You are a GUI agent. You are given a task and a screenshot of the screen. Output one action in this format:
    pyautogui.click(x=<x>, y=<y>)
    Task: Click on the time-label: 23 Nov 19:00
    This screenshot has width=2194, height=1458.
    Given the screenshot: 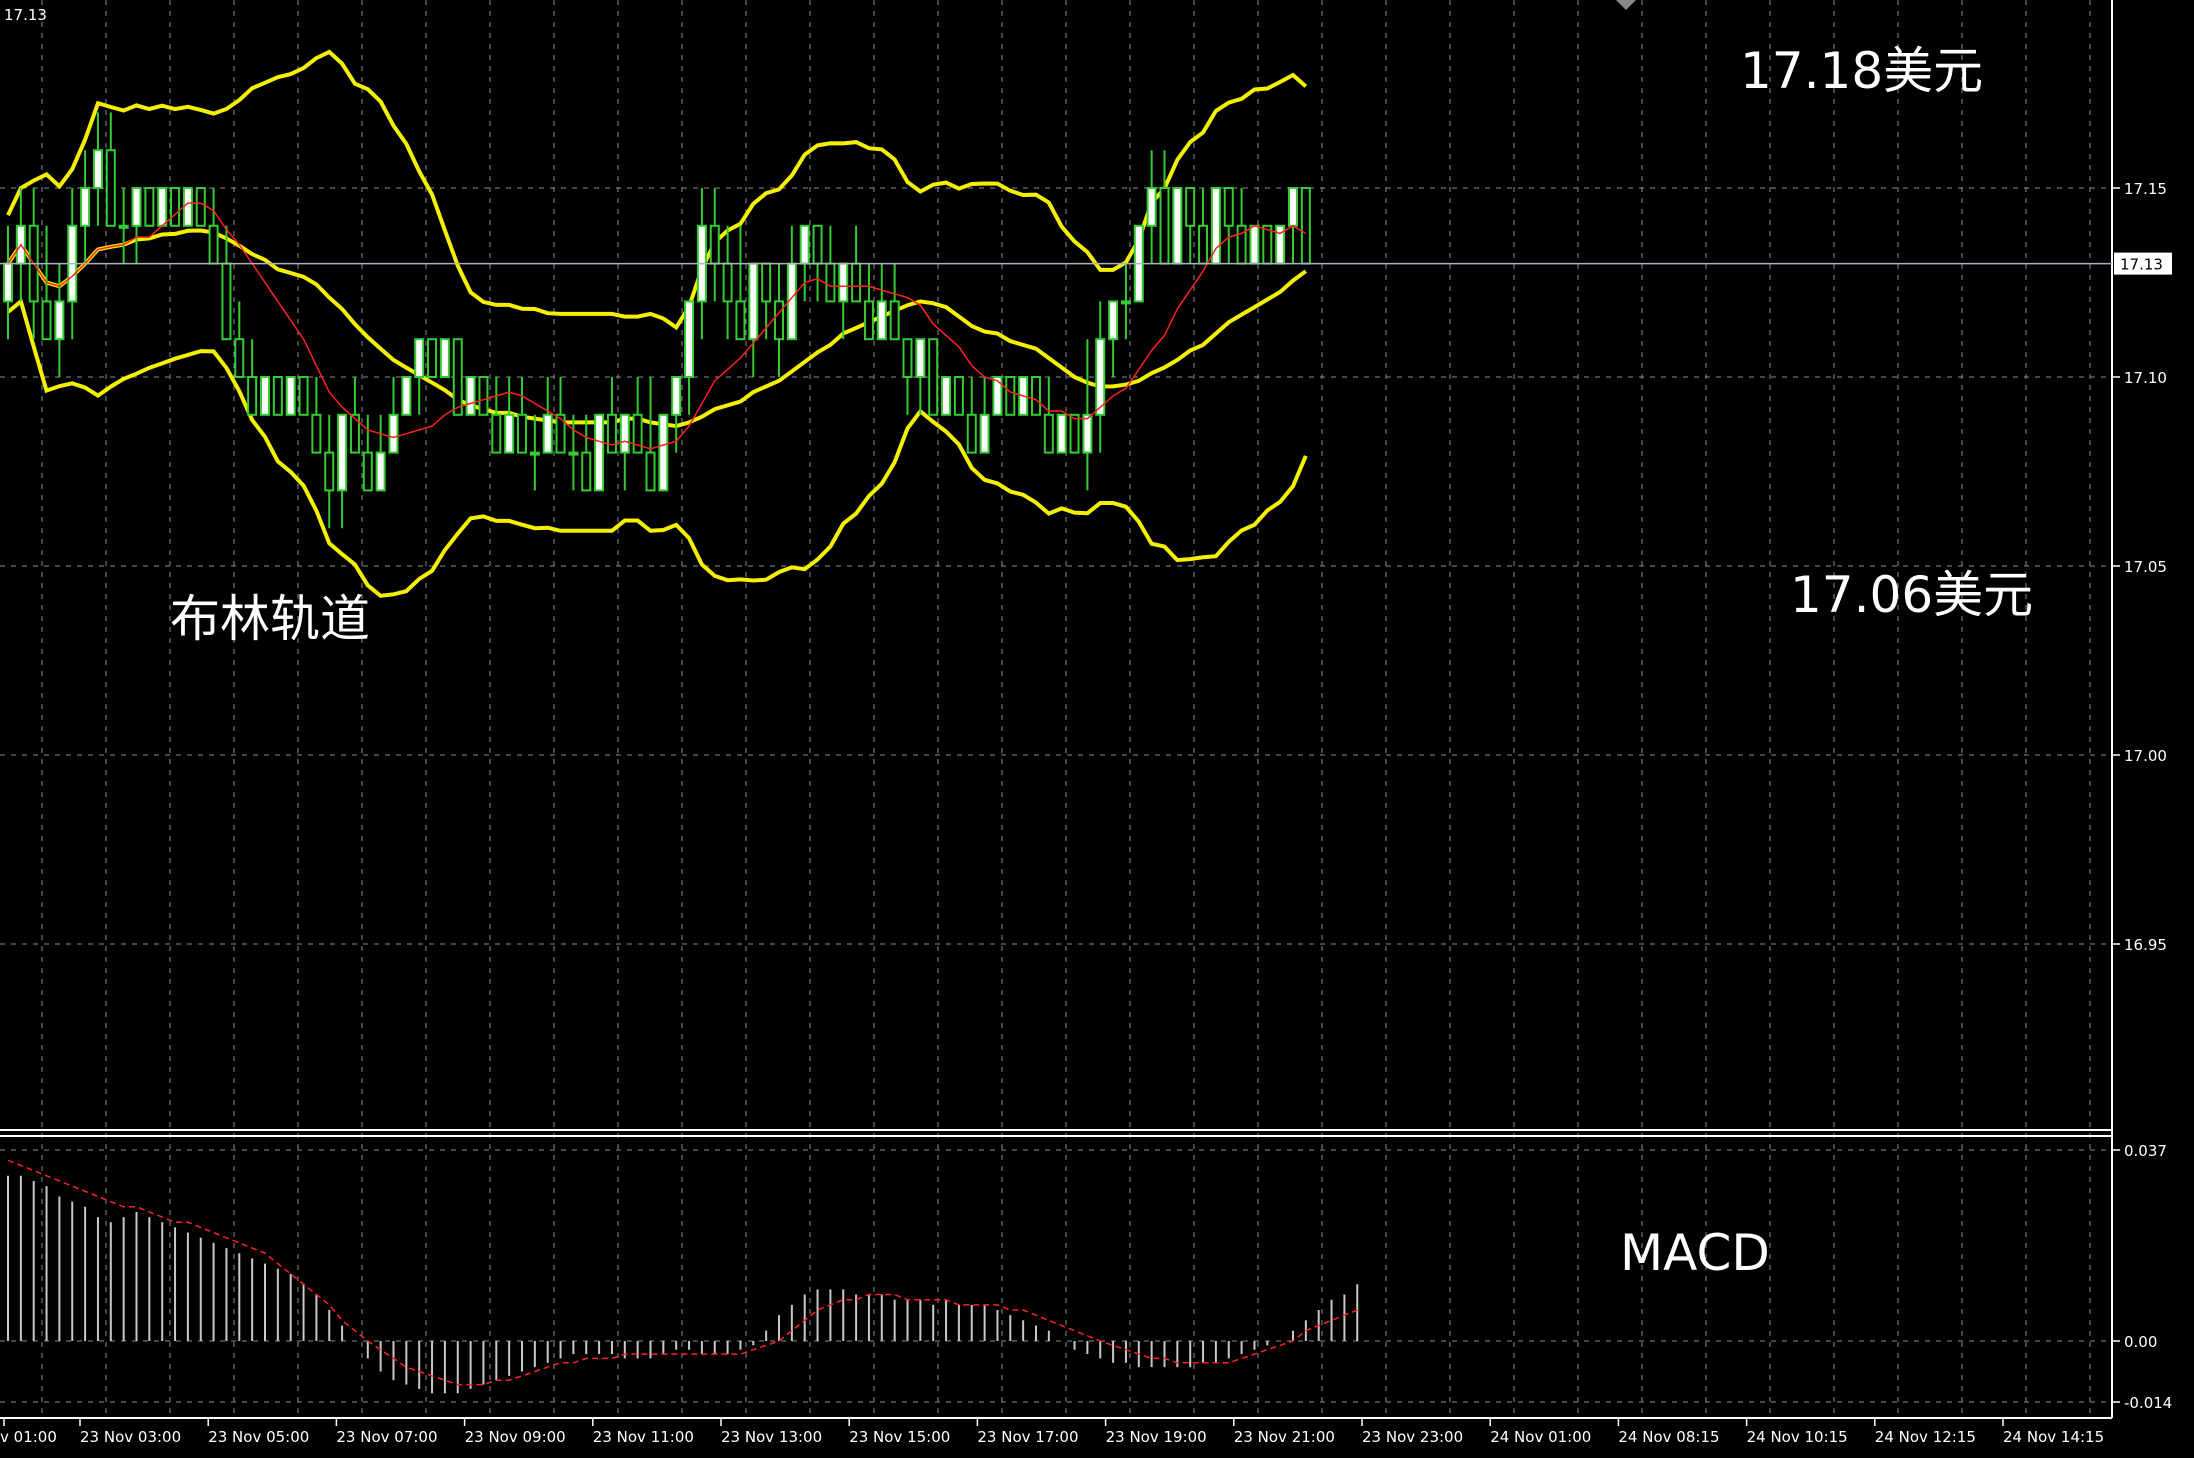 What is the action you would take?
    pyautogui.click(x=1156, y=1437)
    